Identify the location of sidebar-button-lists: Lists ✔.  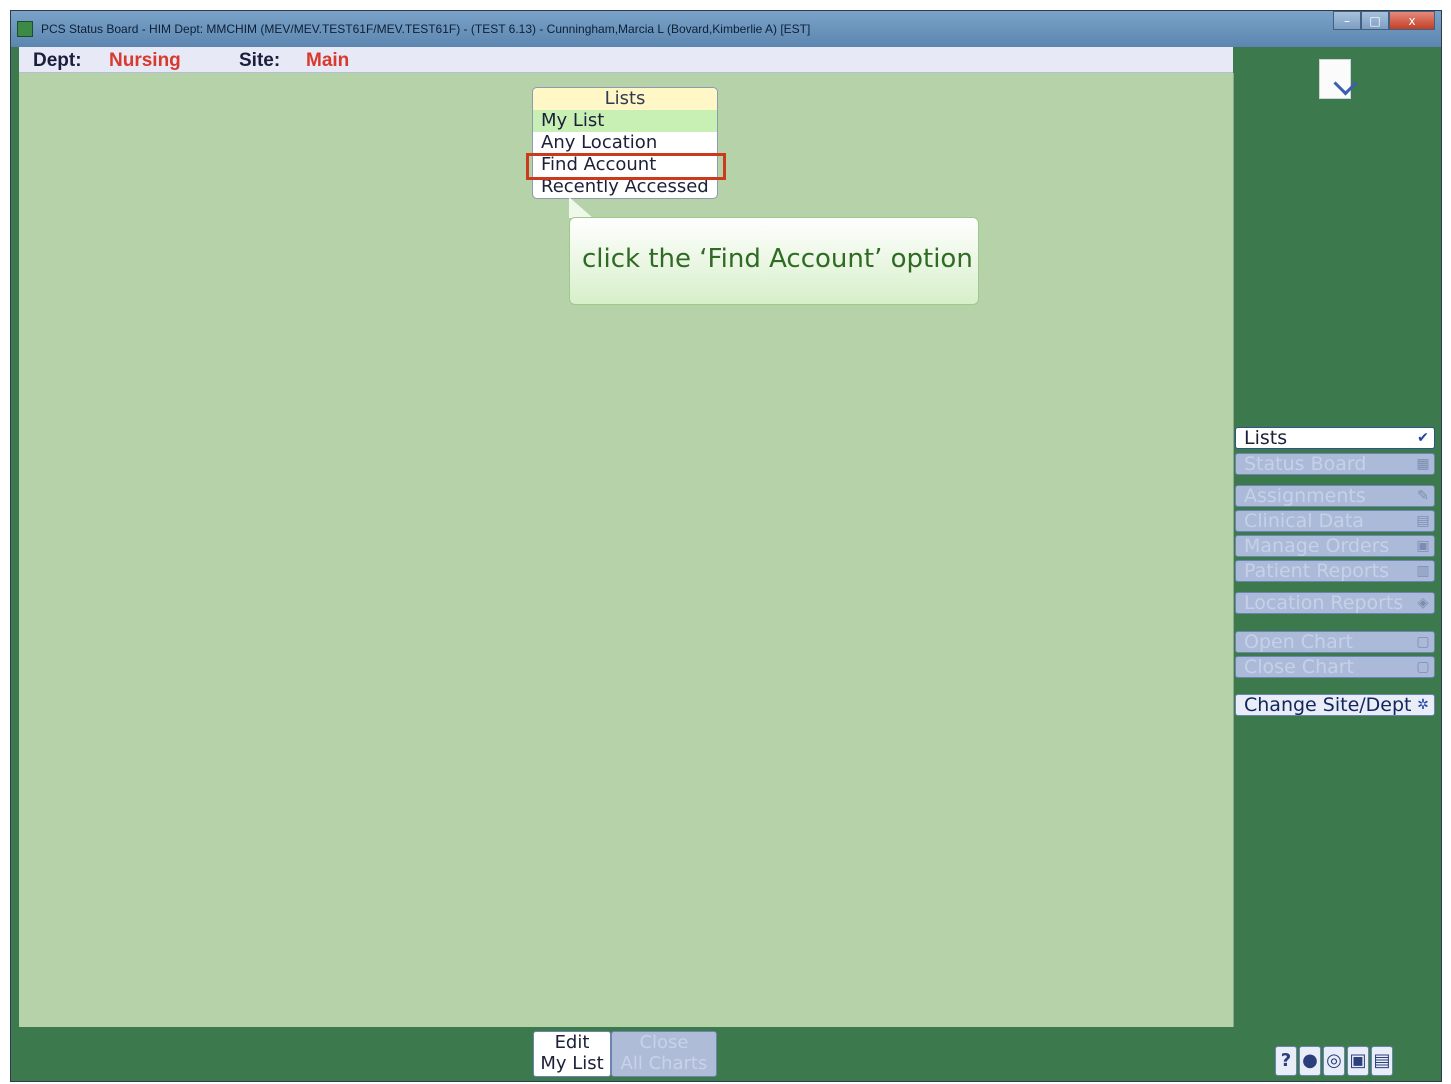
(1335, 438).